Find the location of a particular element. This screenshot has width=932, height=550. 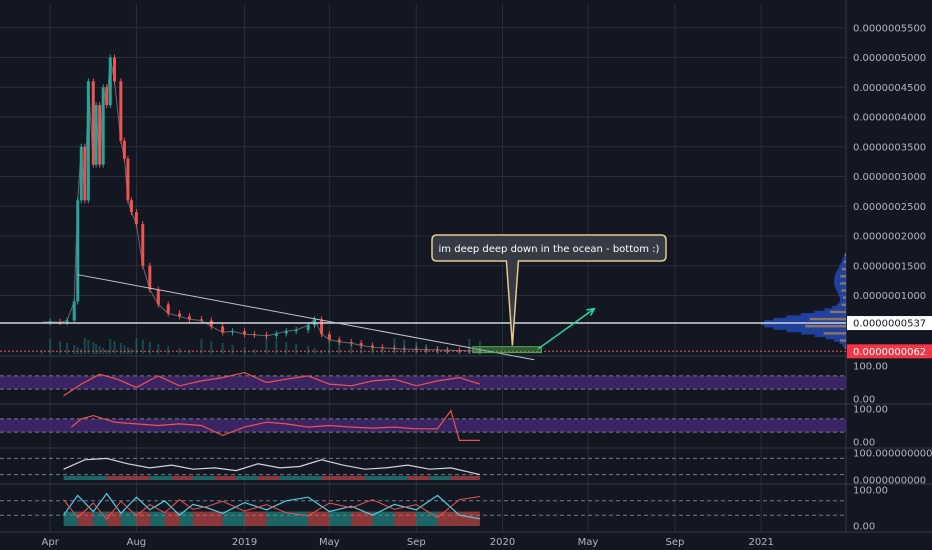

current-badge-label: 0.0000000062 is located at coordinates (889, 352).